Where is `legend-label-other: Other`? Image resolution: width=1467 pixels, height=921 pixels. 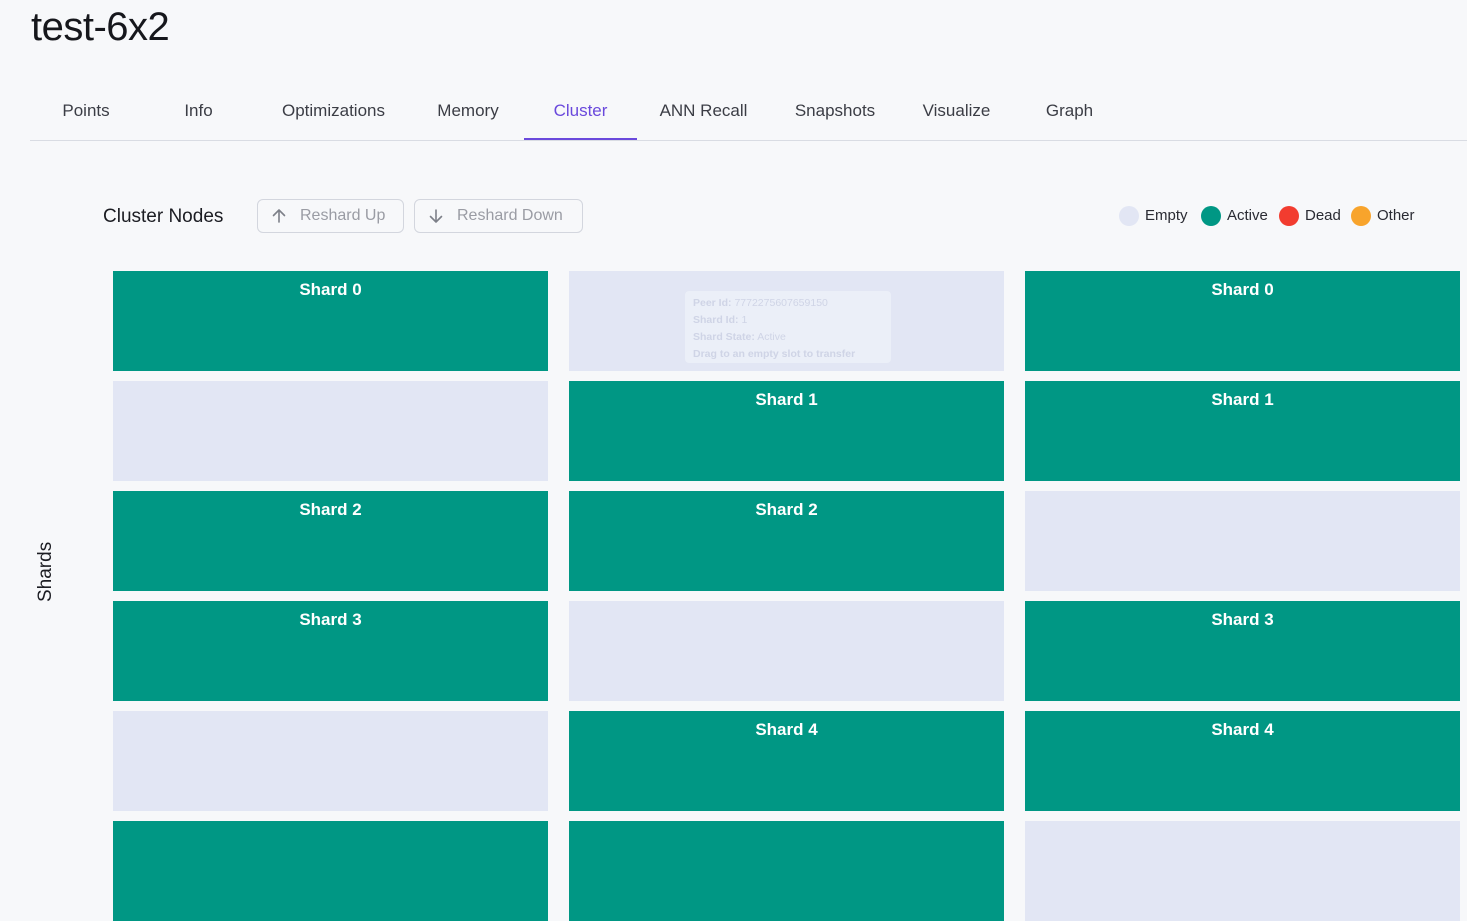 legend-label-other: Other is located at coordinates (1396, 215).